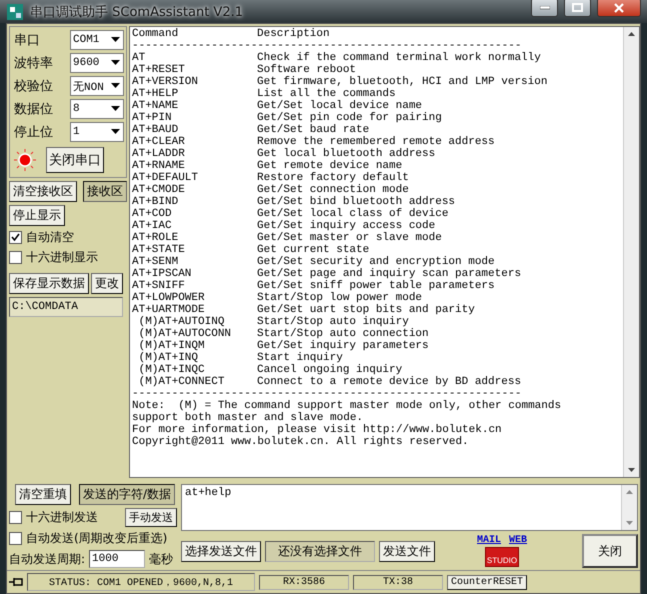 The height and width of the screenshot is (594, 647). I want to click on description-text: Connect to a remote device by BD address, so click(389, 382).